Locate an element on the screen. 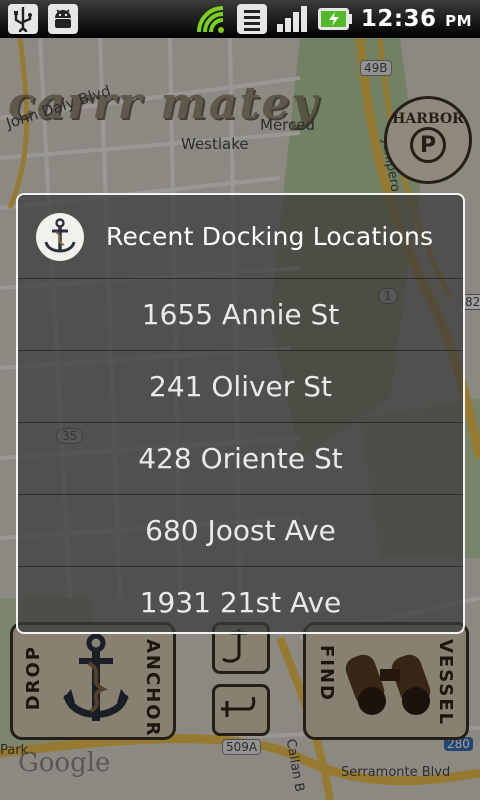 The width and height of the screenshot is (480, 800). anchor-icon is located at coordinates (60, 236).